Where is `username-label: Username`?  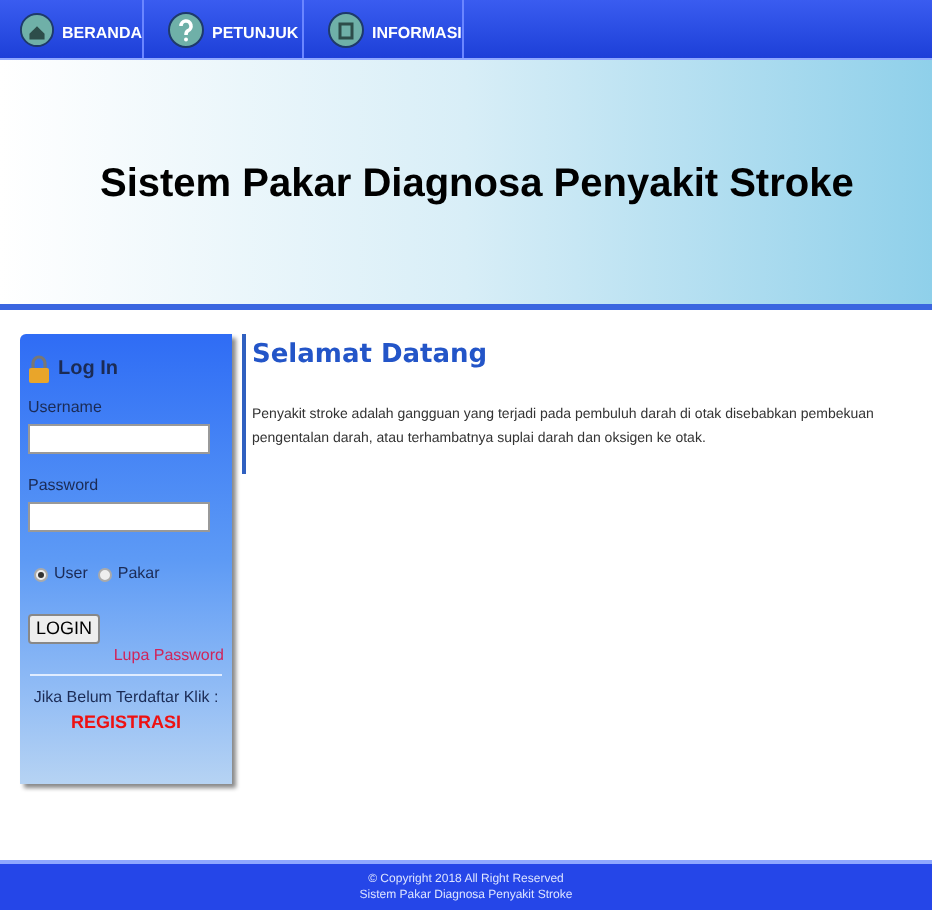 username-label: Username is located at coordinates (66, 408).